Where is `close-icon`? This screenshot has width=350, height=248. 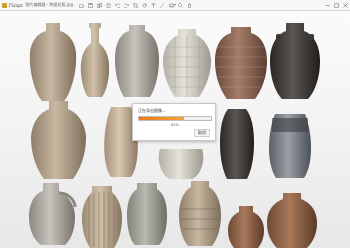
close-icon is located at coordinates (345, 5).